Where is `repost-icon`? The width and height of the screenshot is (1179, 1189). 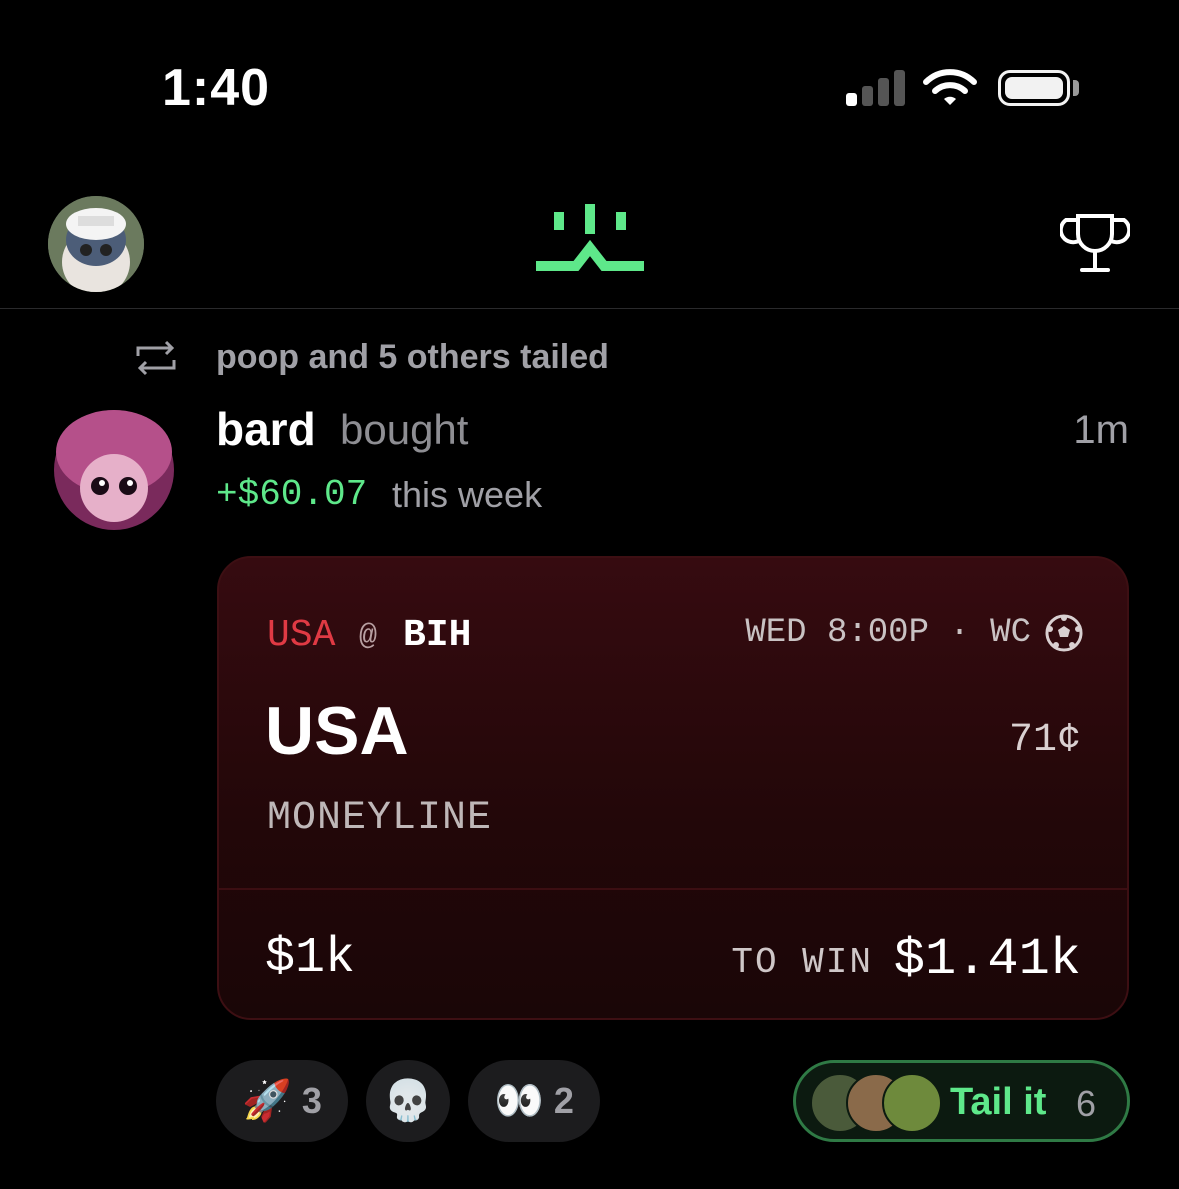 repost-icon is located at coordinates (156, 358).